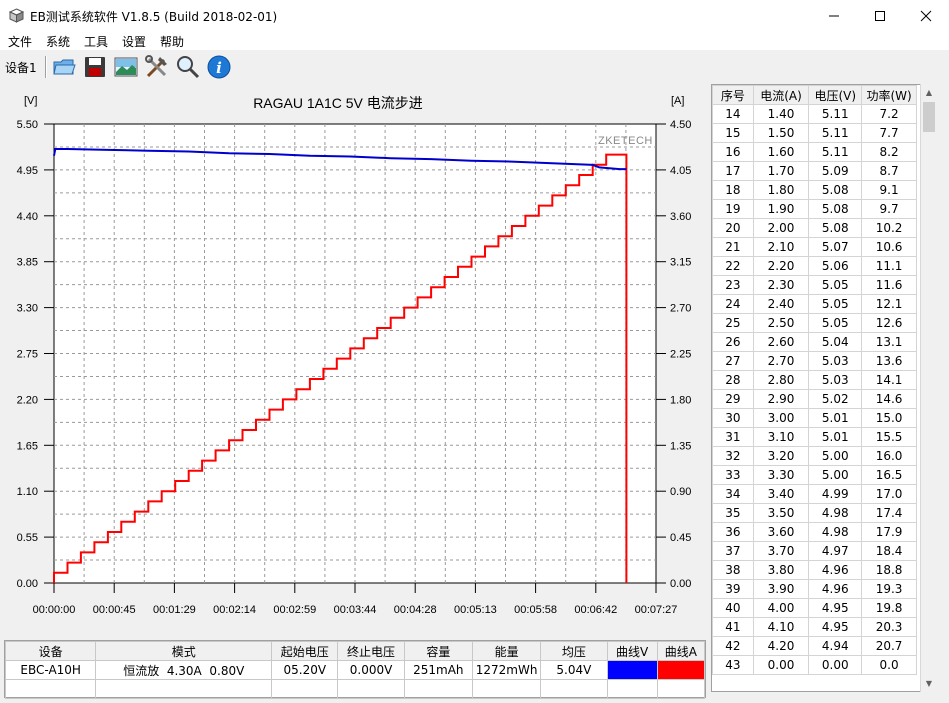 This screenshot has height=703, width=949. Describe the element at coordinates (929, 683) in the screenshot. I see `scroll-down-arrow-icon: ▼` at that location.